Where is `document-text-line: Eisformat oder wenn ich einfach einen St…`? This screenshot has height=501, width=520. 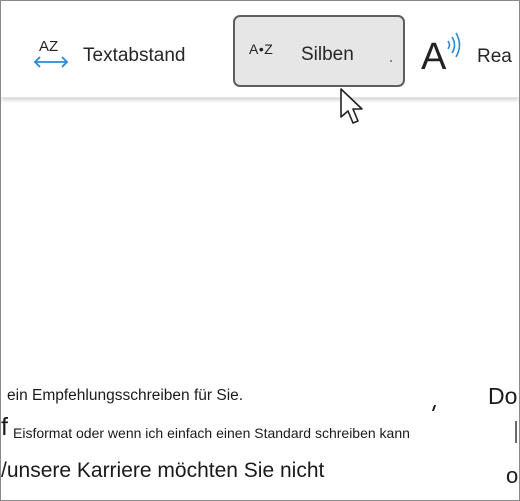 document-text-line: Eisformat oder wenn ich einfach einen St… is located at coordinates (211, 433).